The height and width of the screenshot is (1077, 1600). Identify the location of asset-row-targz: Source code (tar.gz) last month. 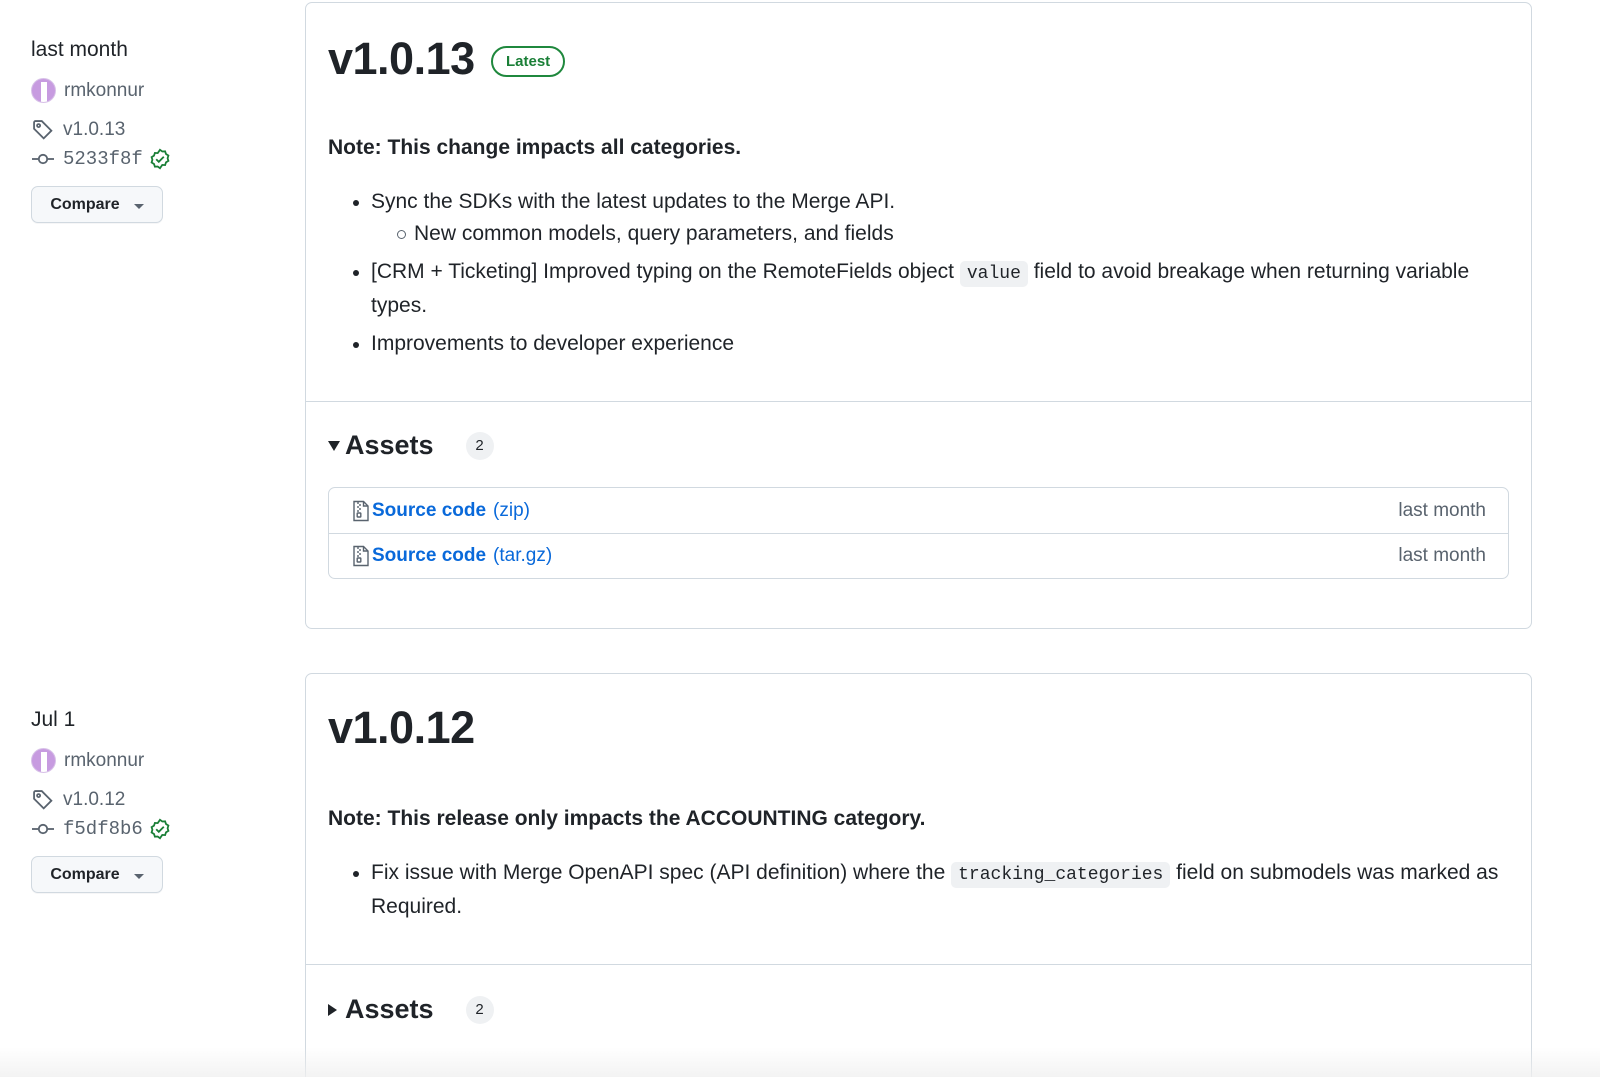
(918, 555).